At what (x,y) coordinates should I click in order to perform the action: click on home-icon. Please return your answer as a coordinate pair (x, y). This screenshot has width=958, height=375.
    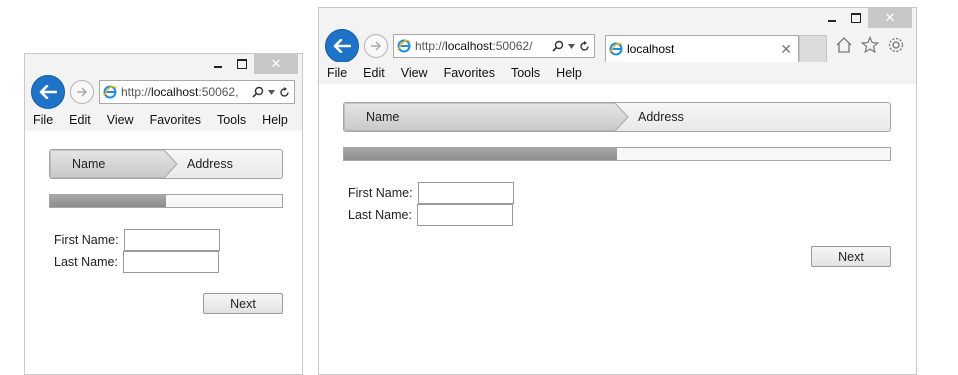
    Looking at the image, I should click on (844, 45).